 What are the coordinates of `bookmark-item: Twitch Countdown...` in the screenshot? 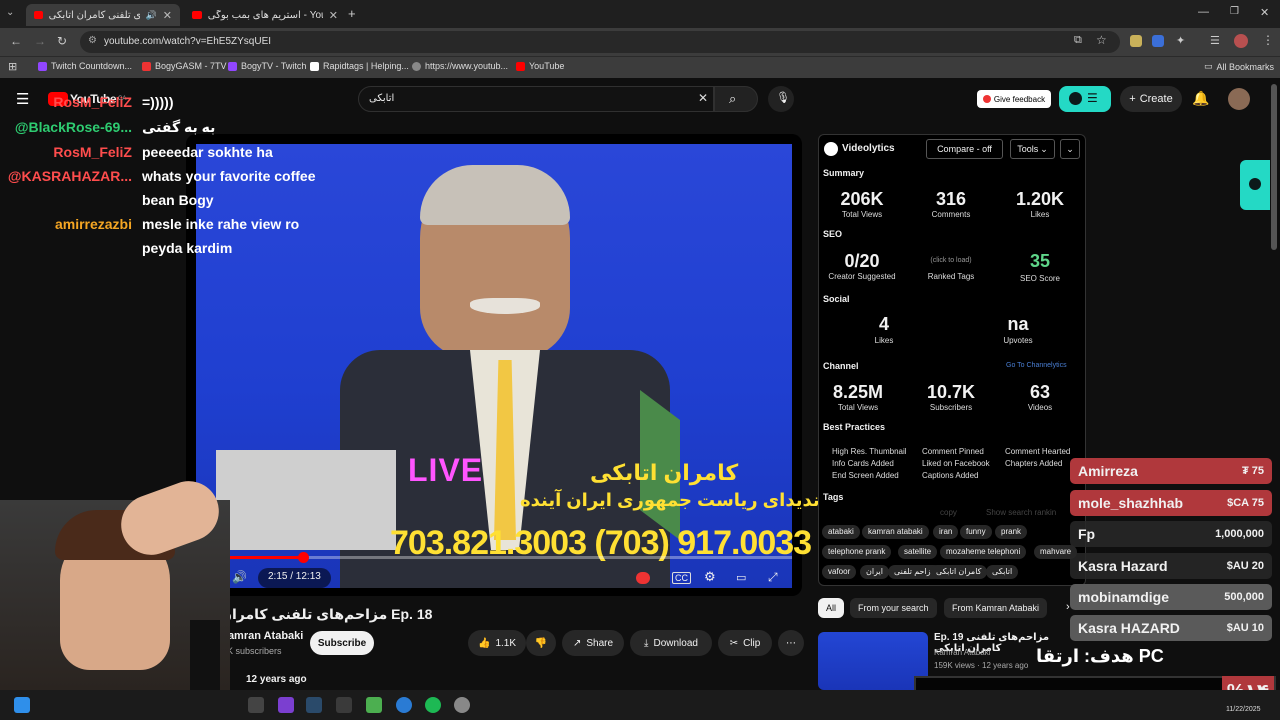 It's located at (85, 66).